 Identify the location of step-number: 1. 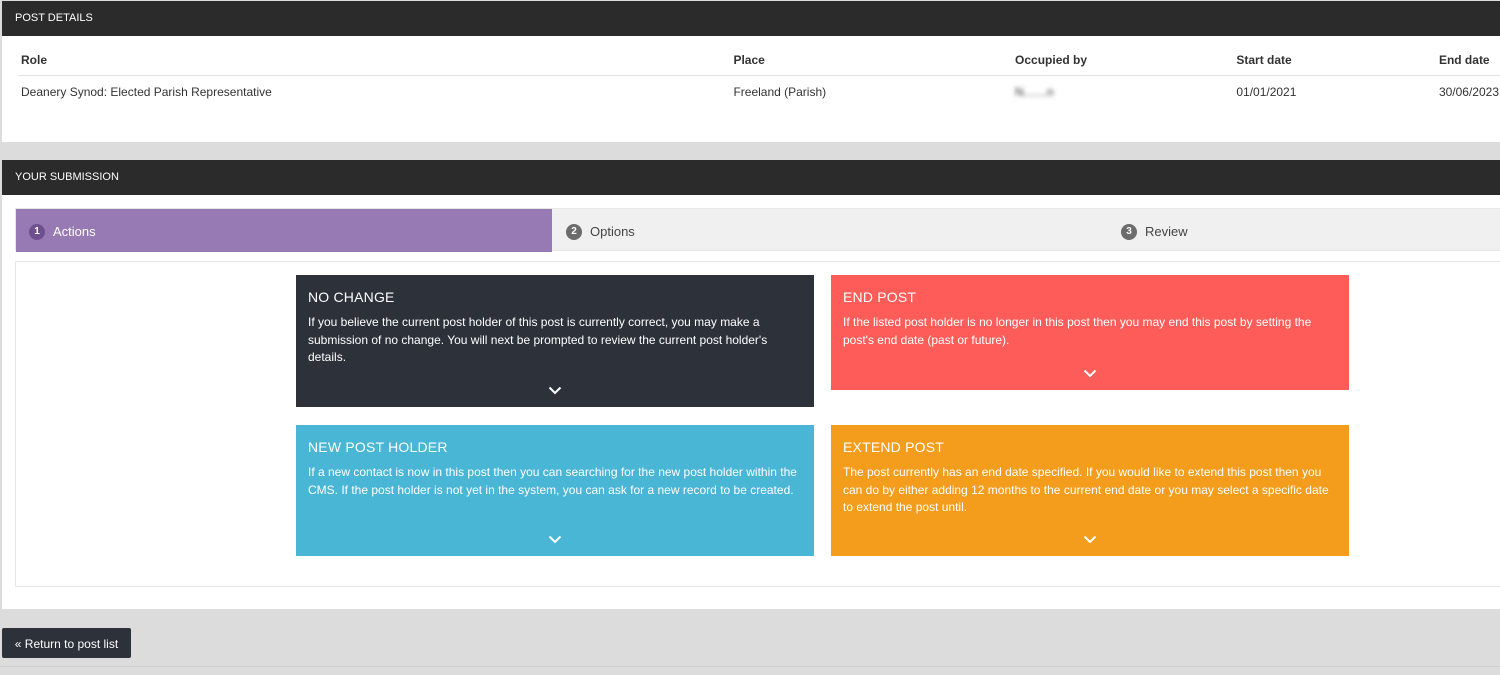
(37, 231).